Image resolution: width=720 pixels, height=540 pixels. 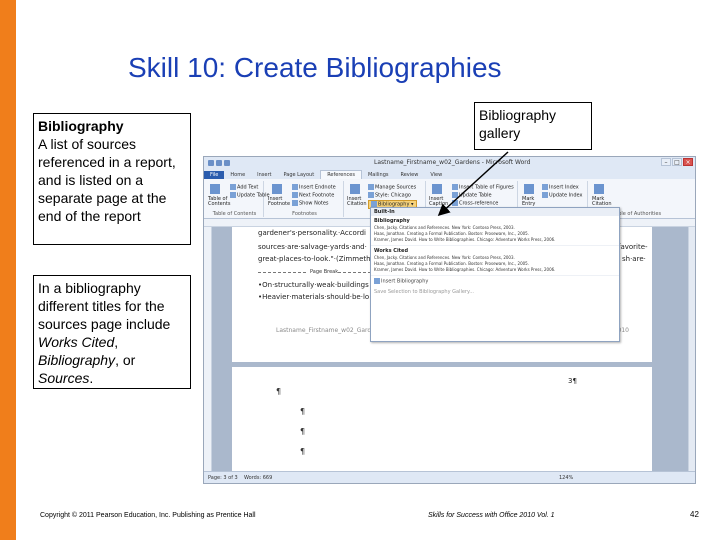 I want to click on insert-table-figures-button: Insert Table of Figures, so click(x=483, y=187).